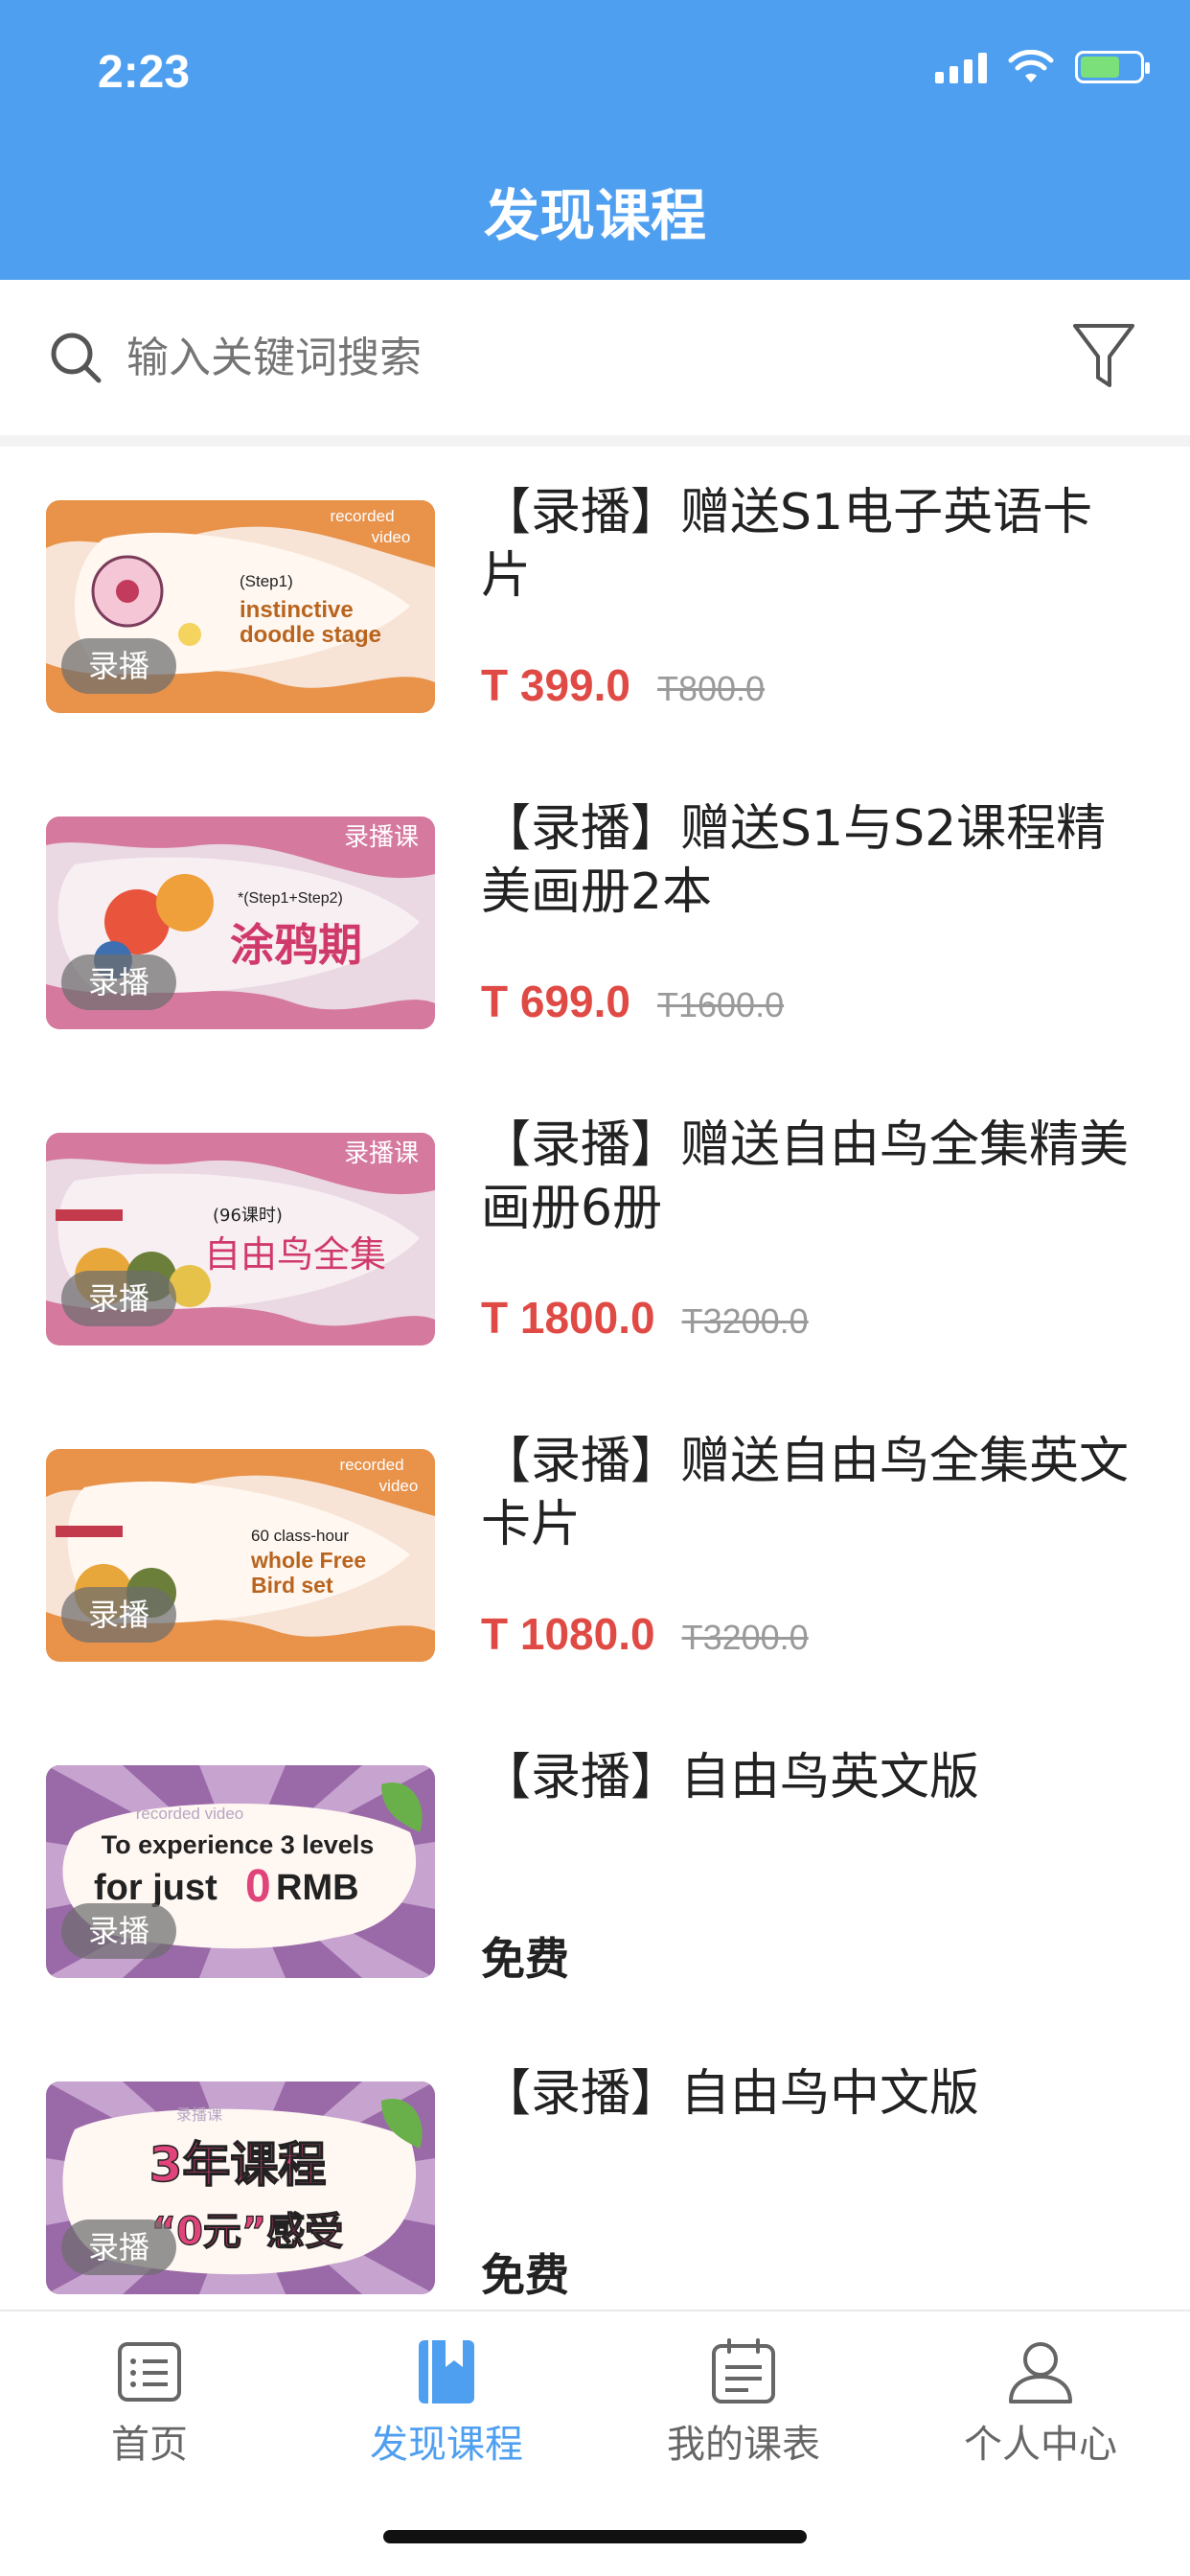 The height and width of the screenshot is (2576, 1190). I want to click on course-thumbnail: 录播课 *(Step1+Step2) 涂鸦期 录播, so click(241, 922).